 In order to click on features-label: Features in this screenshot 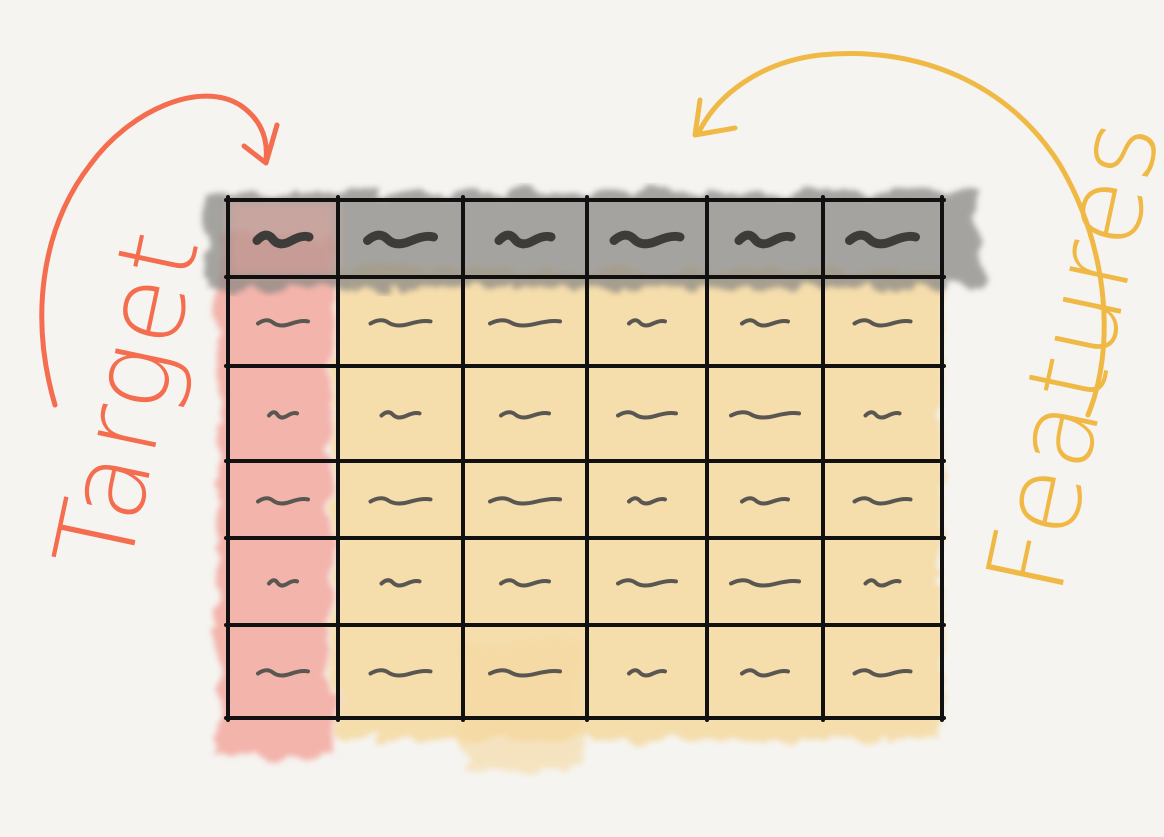, I will do `click(1063, 356)`.